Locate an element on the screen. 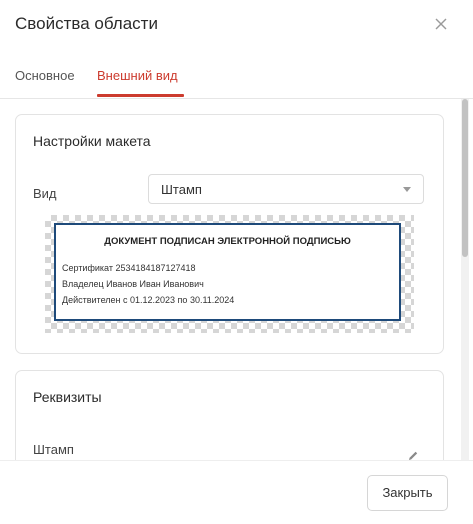 The width and height of the screenshot is (473, 524). chevron-down-icon is located at coordinates (407, 189).